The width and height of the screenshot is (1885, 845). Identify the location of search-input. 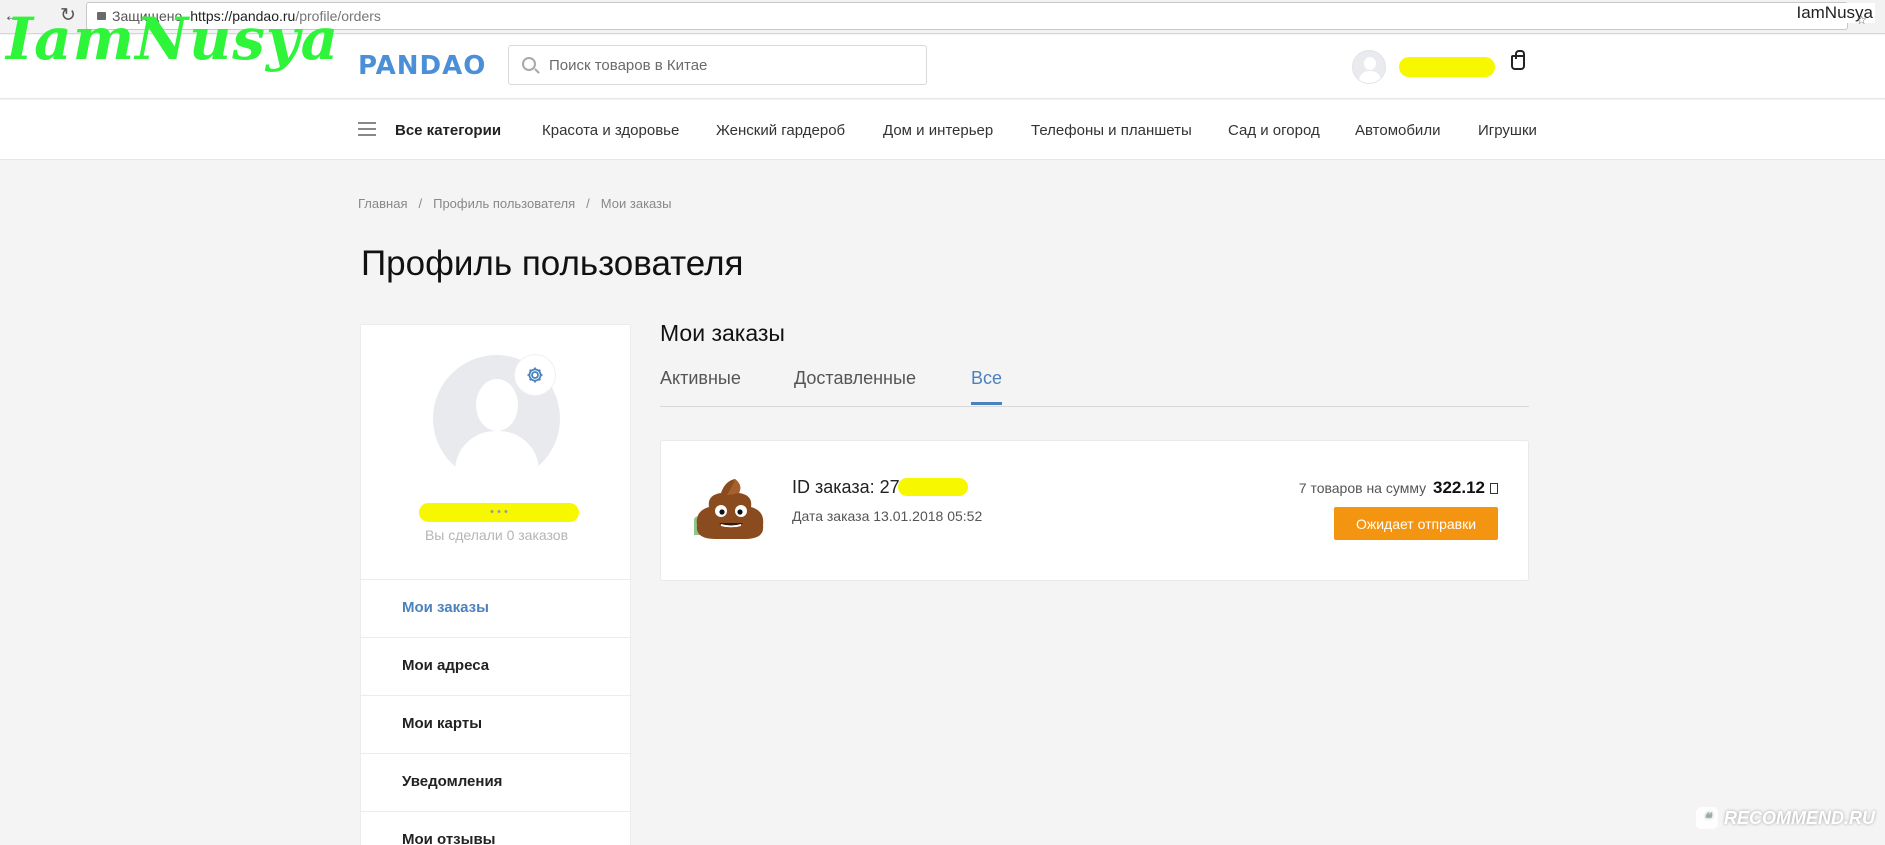
(734, 65).